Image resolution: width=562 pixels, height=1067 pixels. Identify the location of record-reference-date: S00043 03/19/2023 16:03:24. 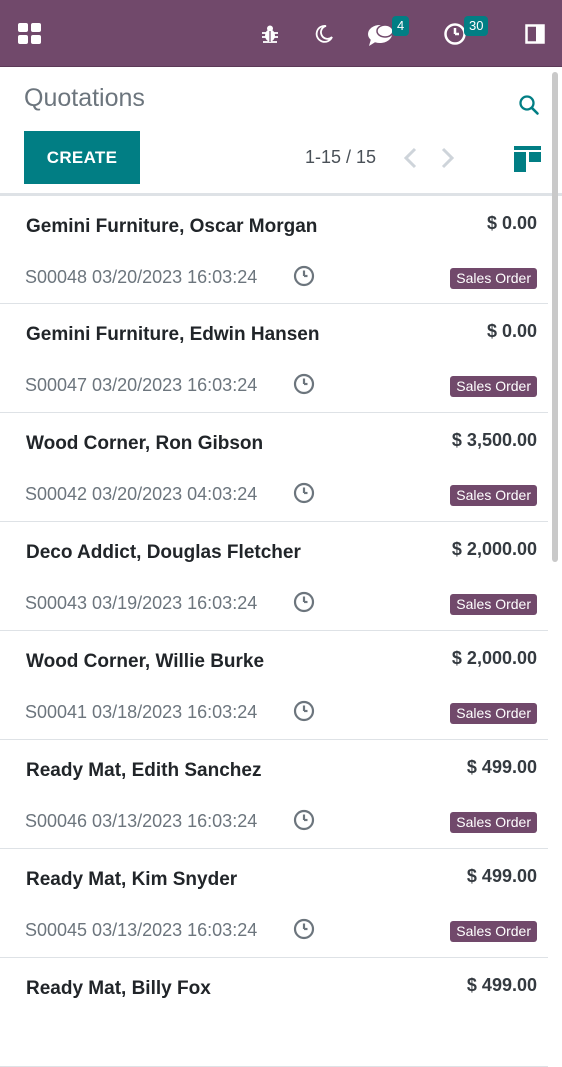
(141, 603).